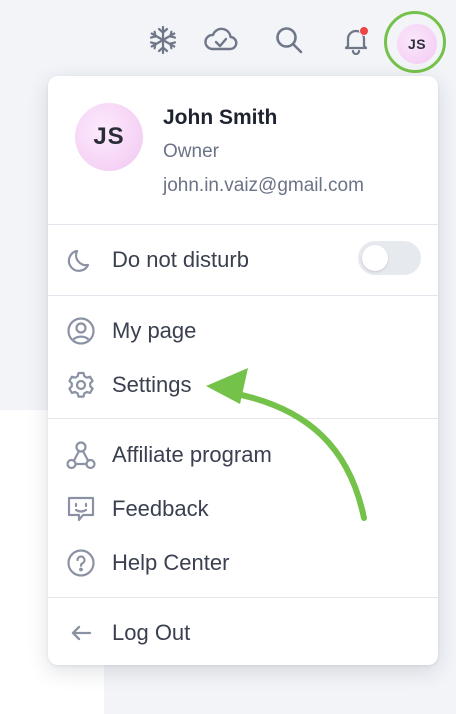 This screenshot has height=714, width=456. Describe the element at coordinates (81, 331) in the screenshot. I see `user-circle-icon` at that location.